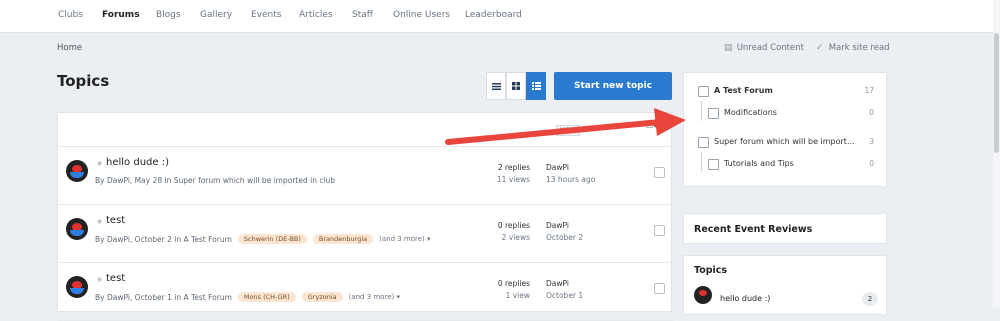 The height and width of the screenshot is (321, 1000). I want to click on topic-list-toolbar: VIEW ☐▾, so click(365, 130).